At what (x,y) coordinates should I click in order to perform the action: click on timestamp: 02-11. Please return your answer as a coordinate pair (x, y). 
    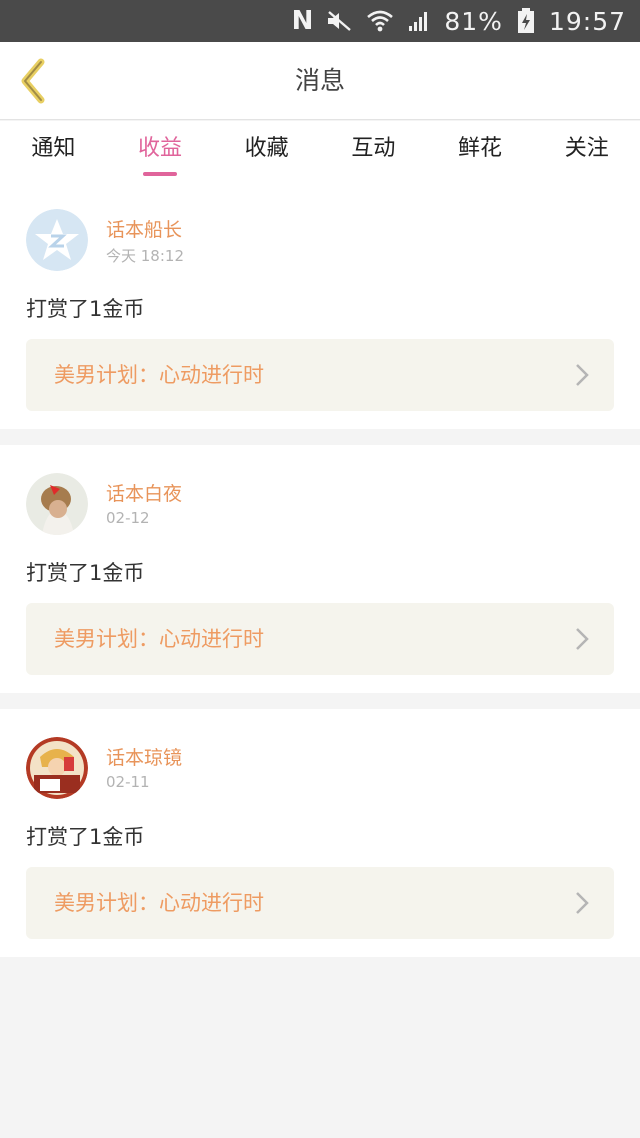
    Looking at the image, I should click on (128, 782).